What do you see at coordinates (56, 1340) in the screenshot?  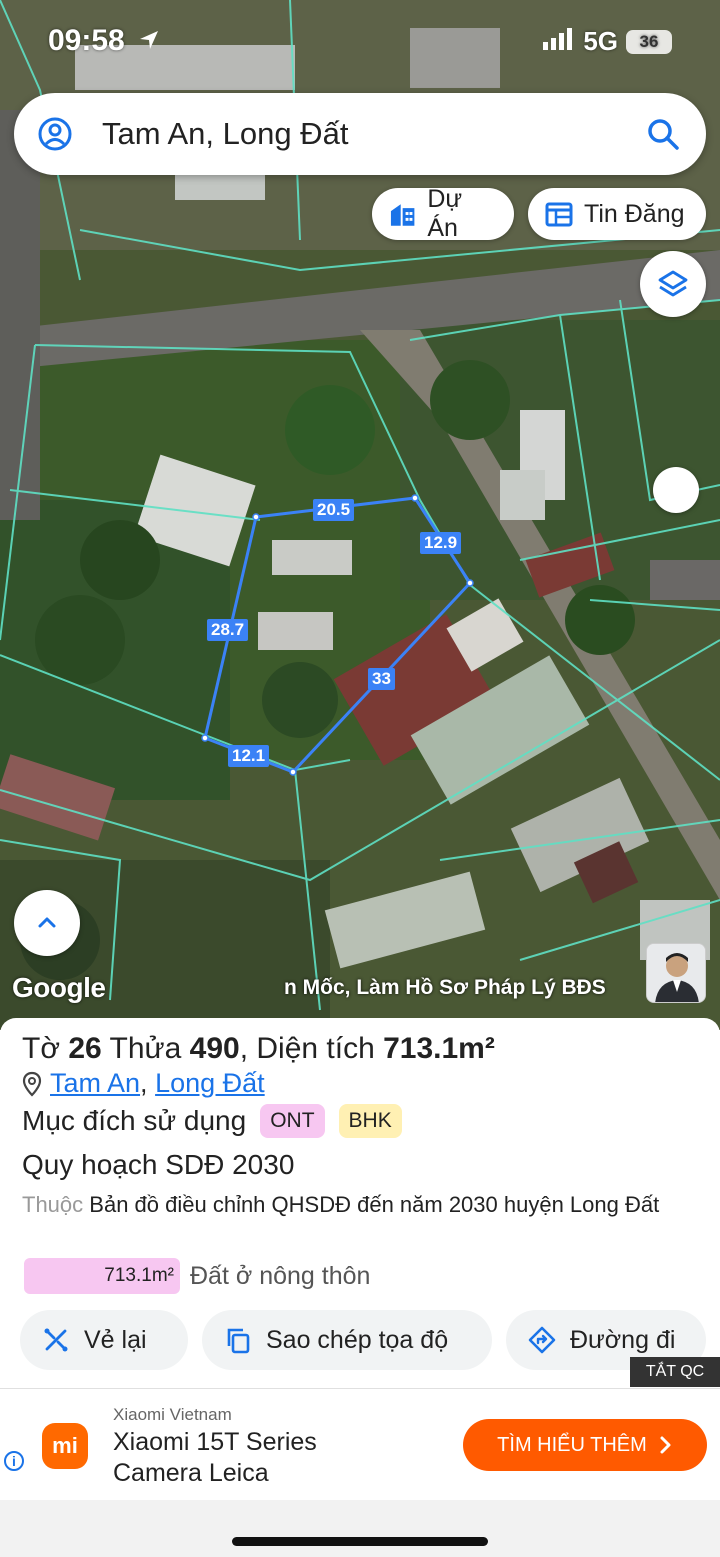 I see `redraw-icon` at bounding box center [56, 1340].